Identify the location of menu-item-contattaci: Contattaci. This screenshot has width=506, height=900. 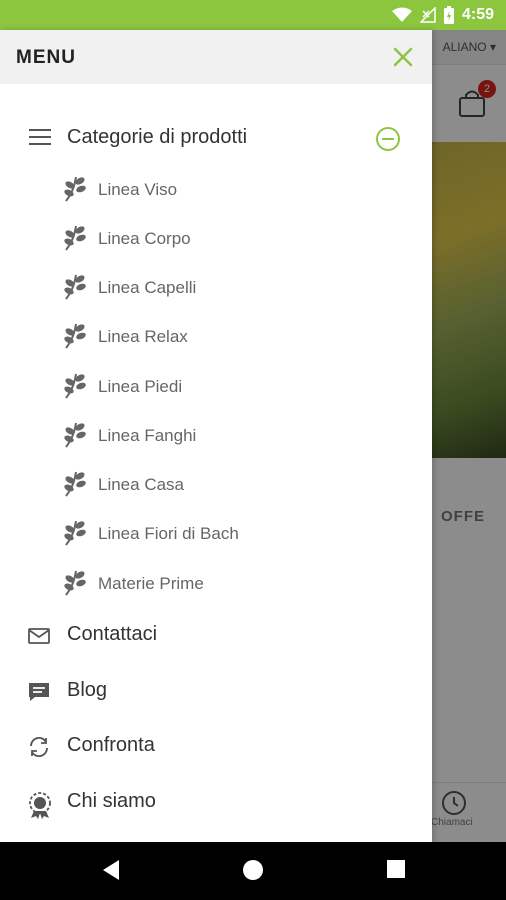
(216, 636).